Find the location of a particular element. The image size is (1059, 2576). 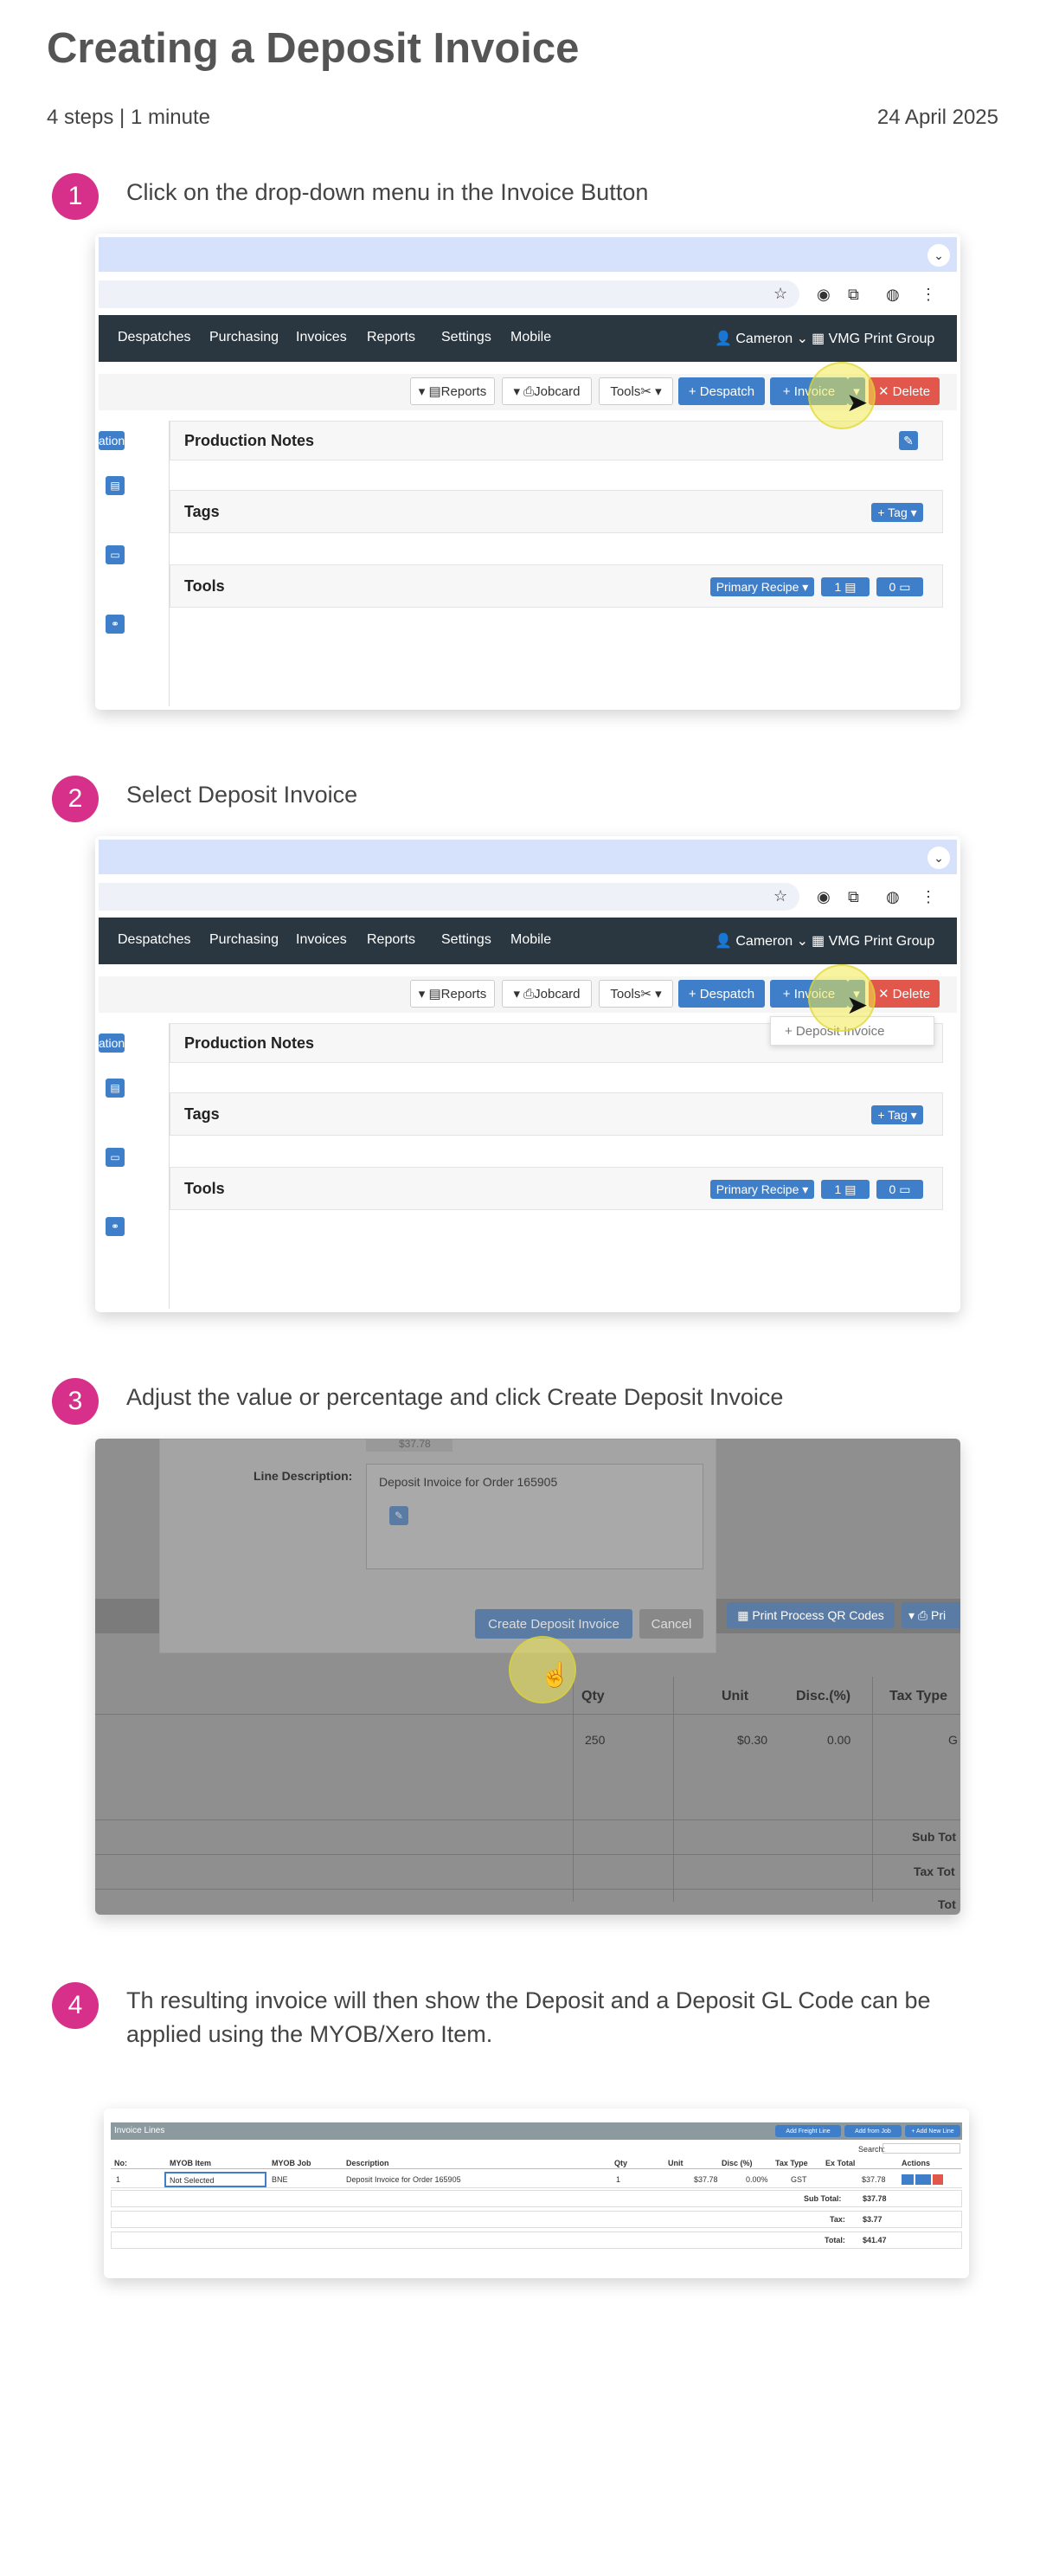

create-deposit-invoice-button: Create Deposit Invoice is located at coordinates (553, 1624).